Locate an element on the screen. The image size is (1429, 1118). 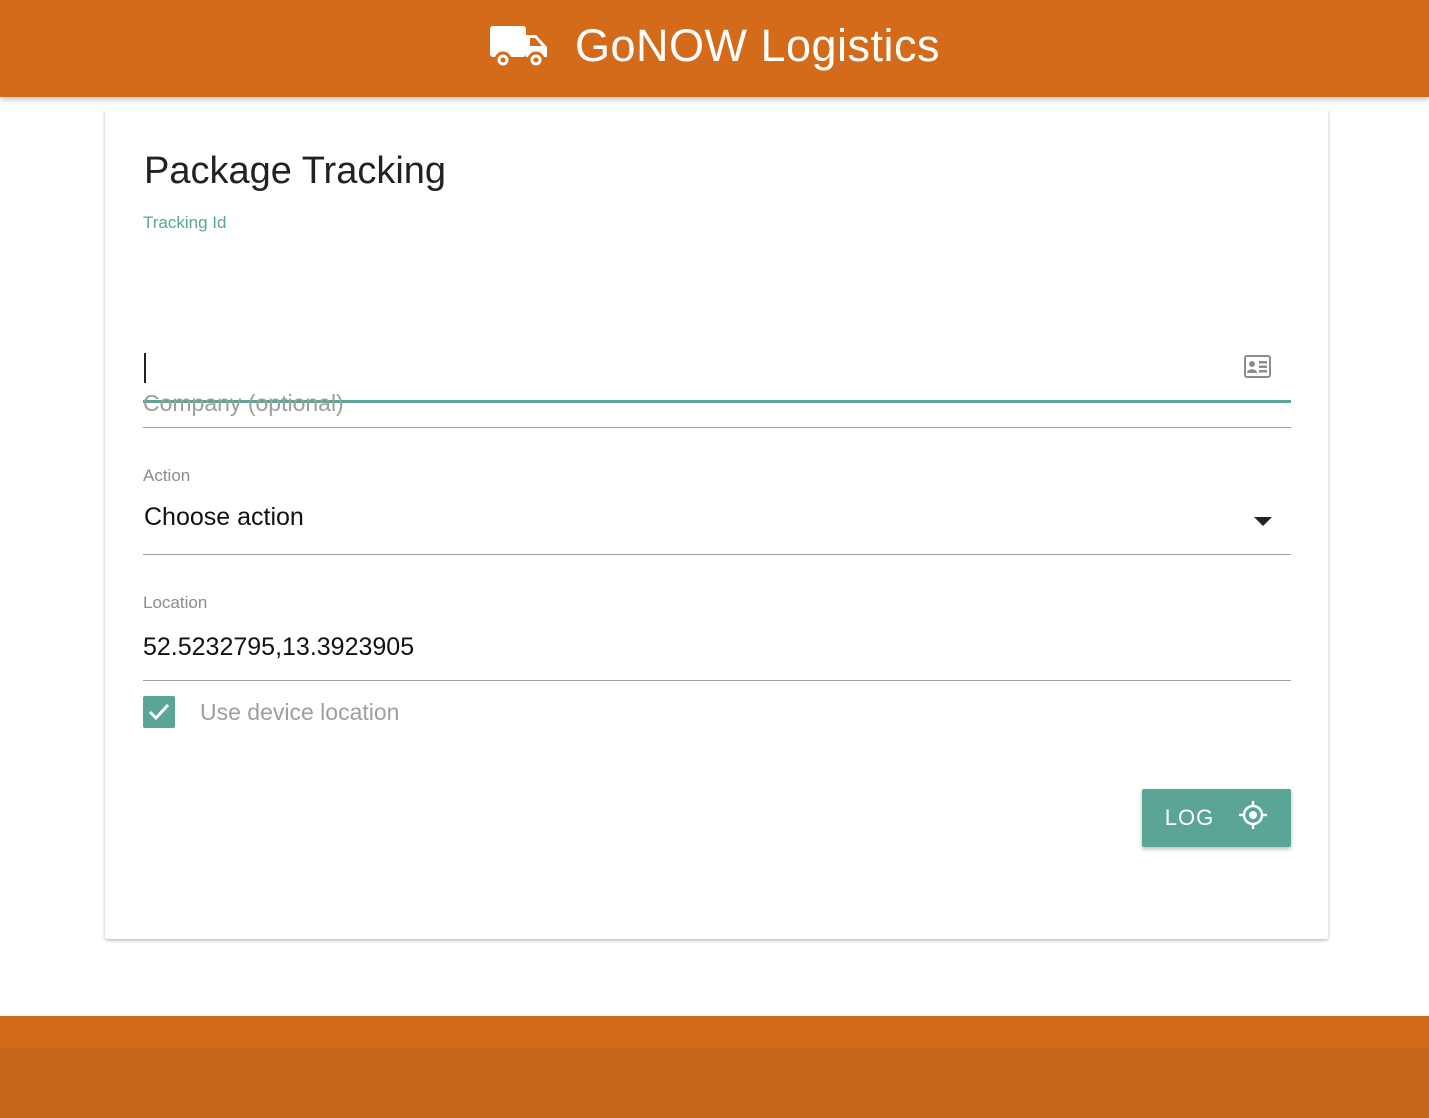
page-title: Package Tracking is located at coordinates (295, 171).